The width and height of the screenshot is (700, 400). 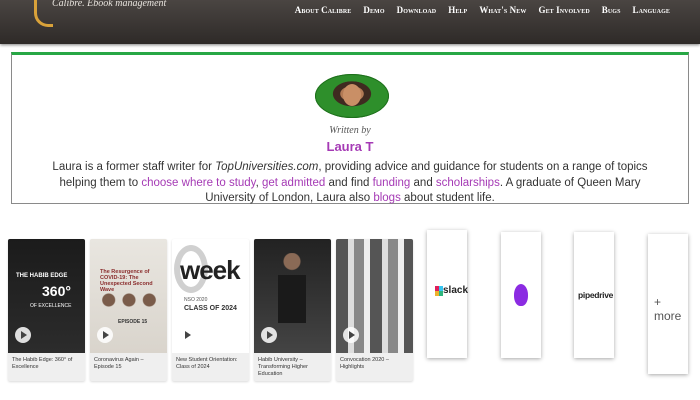 I want to click on author-avatar, so click(x=352, y=96).